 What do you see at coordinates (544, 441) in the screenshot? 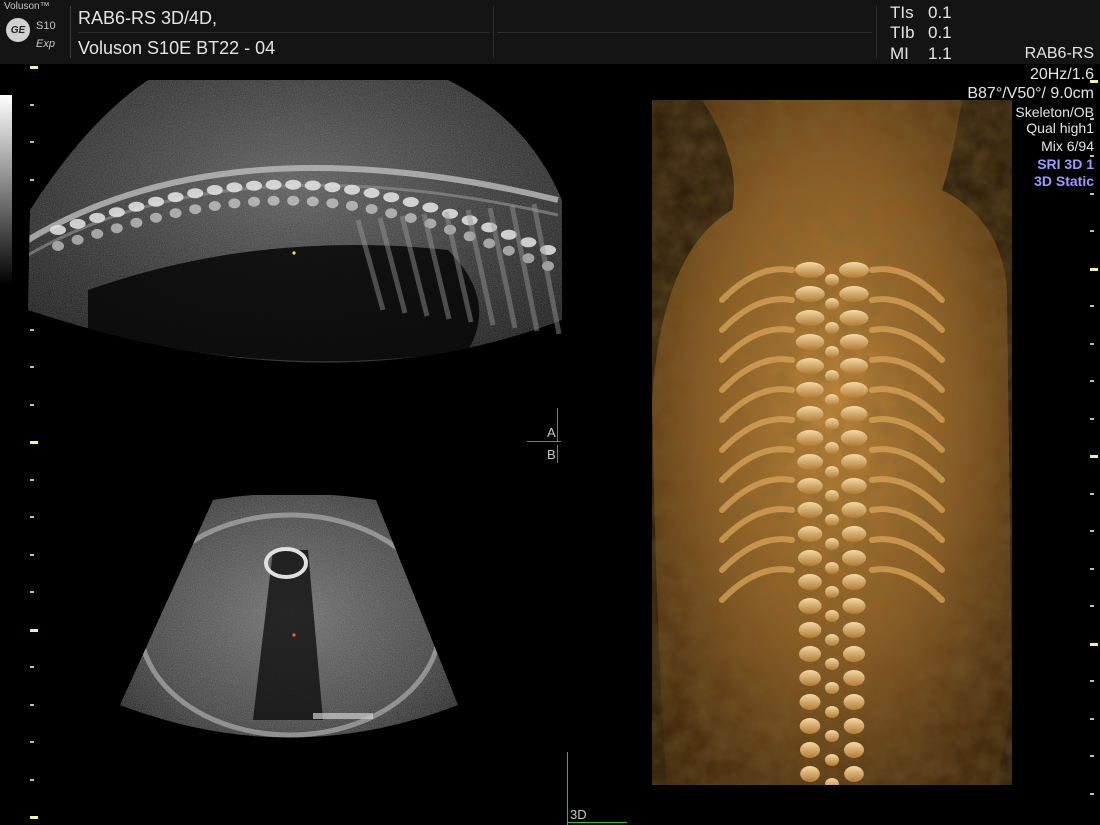
I see `plane-divider` at bounding box center [544, 441].